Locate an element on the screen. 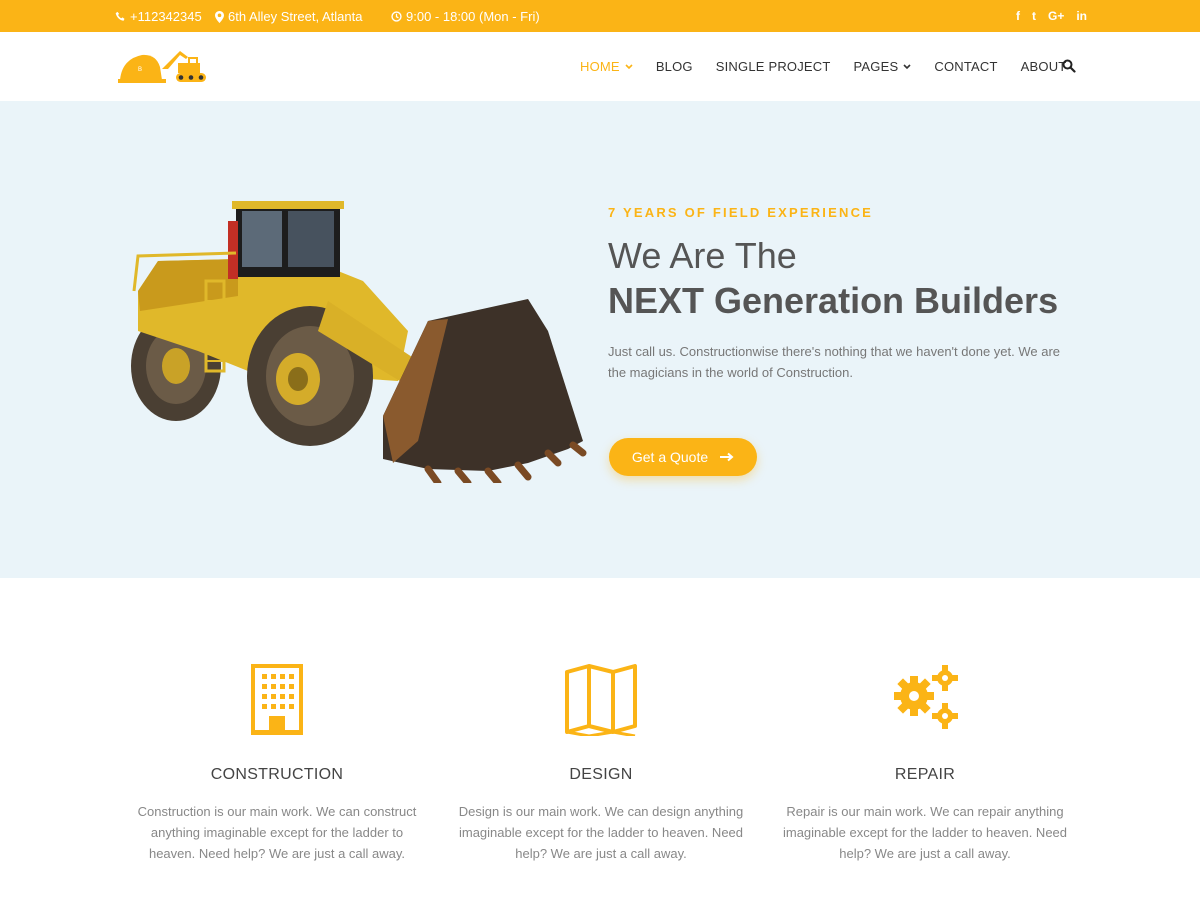 The image size is (1200, 900). nav-item-blog: BLOG is located at coordinates (674, 66).